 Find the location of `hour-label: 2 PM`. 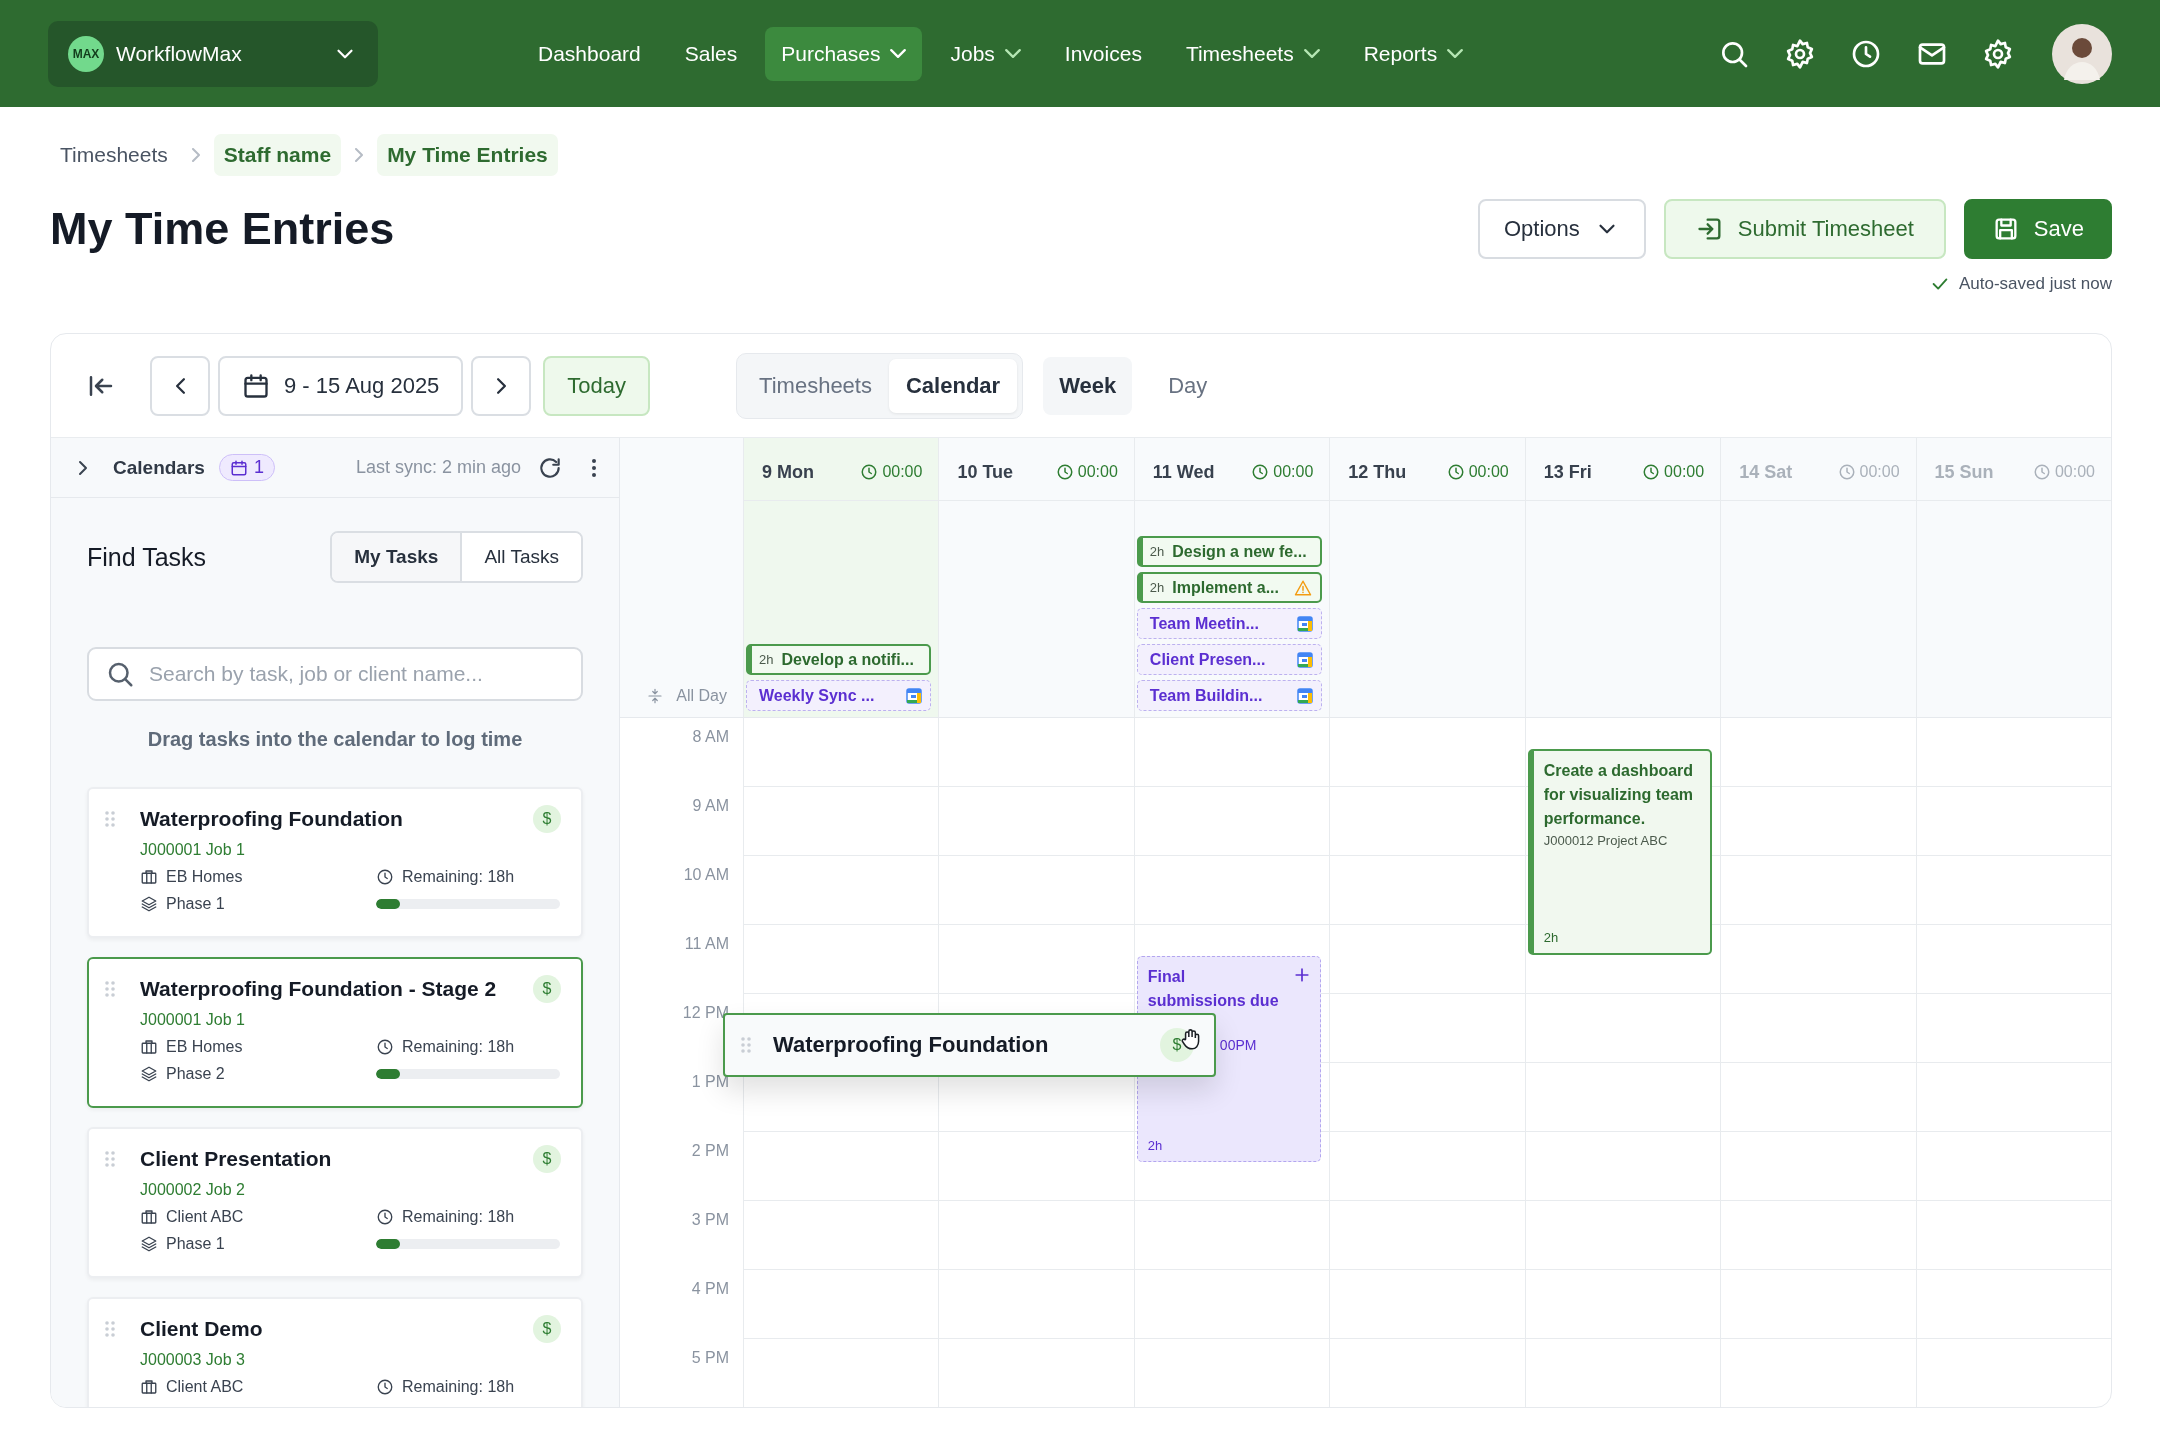

hour-label: 2 PM is located at coordinates (710, 1150).